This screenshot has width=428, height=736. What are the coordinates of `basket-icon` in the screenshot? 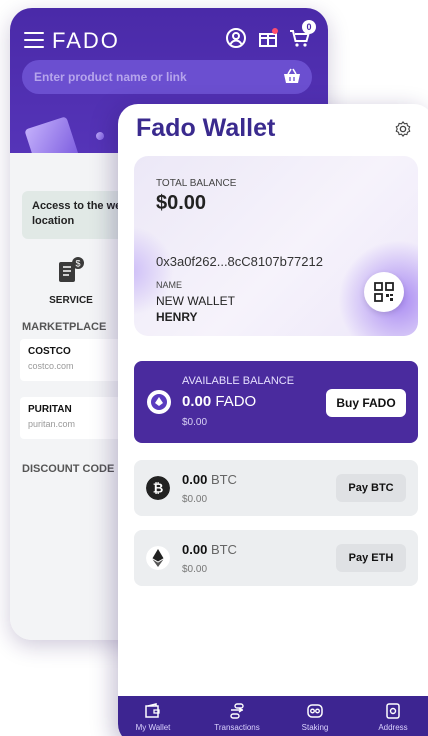 It's located at (292, 76).